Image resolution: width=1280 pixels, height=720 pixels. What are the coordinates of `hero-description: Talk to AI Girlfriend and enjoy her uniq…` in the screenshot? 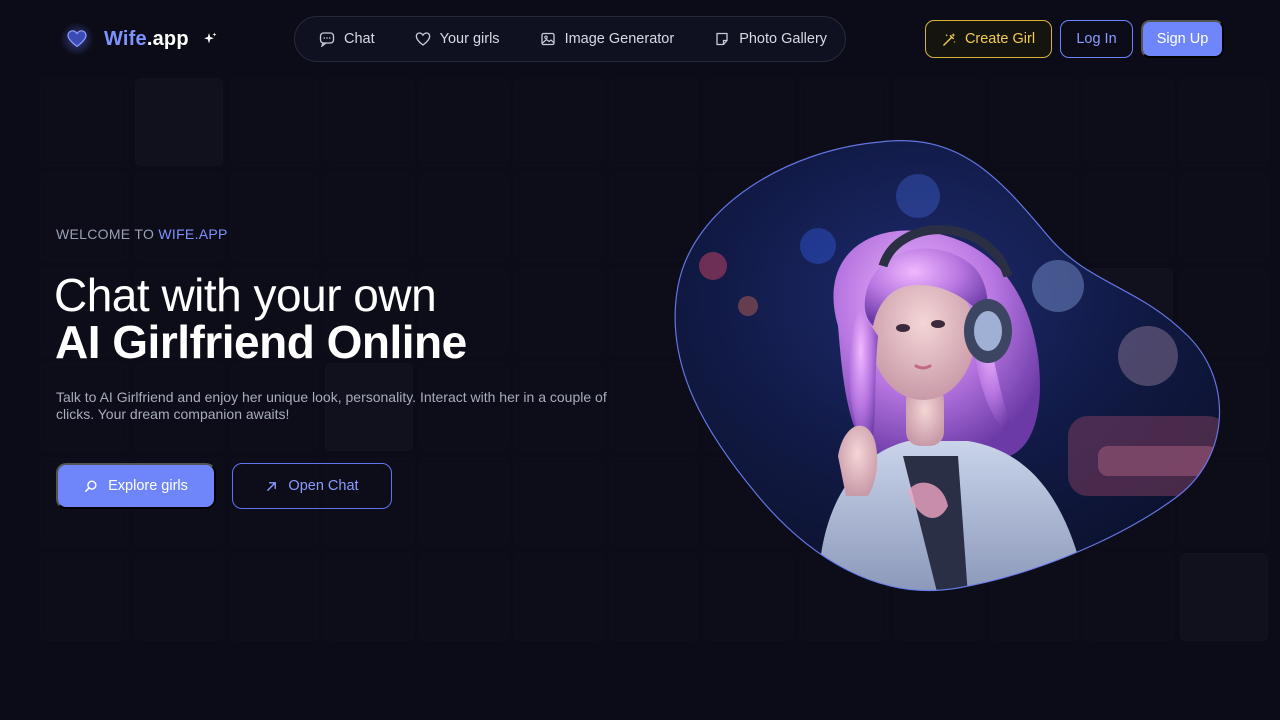 It's located at (331, 405).